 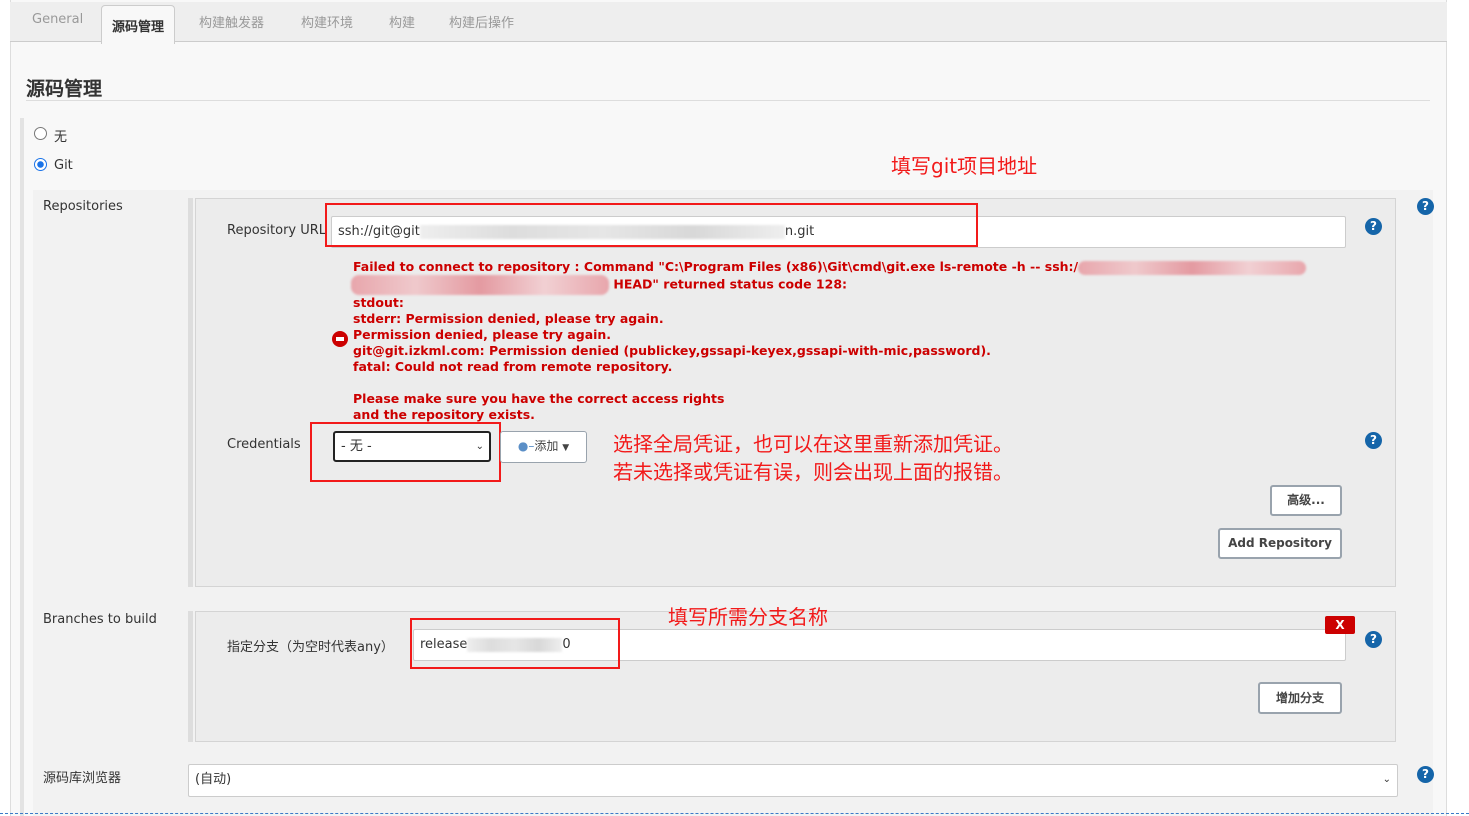 I want to click on credentials-label: Credentials, so click(x=264, y=444).